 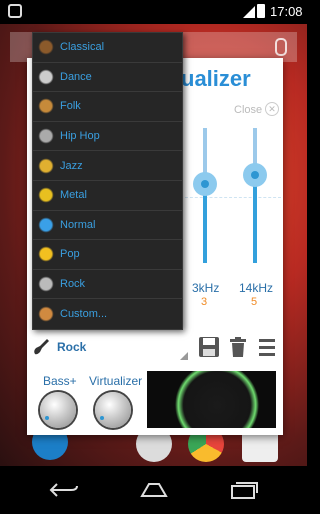 What do you see at coordinates (46, 76) in the screenshot?
I see `turntable-icon` at bounding box center [46, 76].